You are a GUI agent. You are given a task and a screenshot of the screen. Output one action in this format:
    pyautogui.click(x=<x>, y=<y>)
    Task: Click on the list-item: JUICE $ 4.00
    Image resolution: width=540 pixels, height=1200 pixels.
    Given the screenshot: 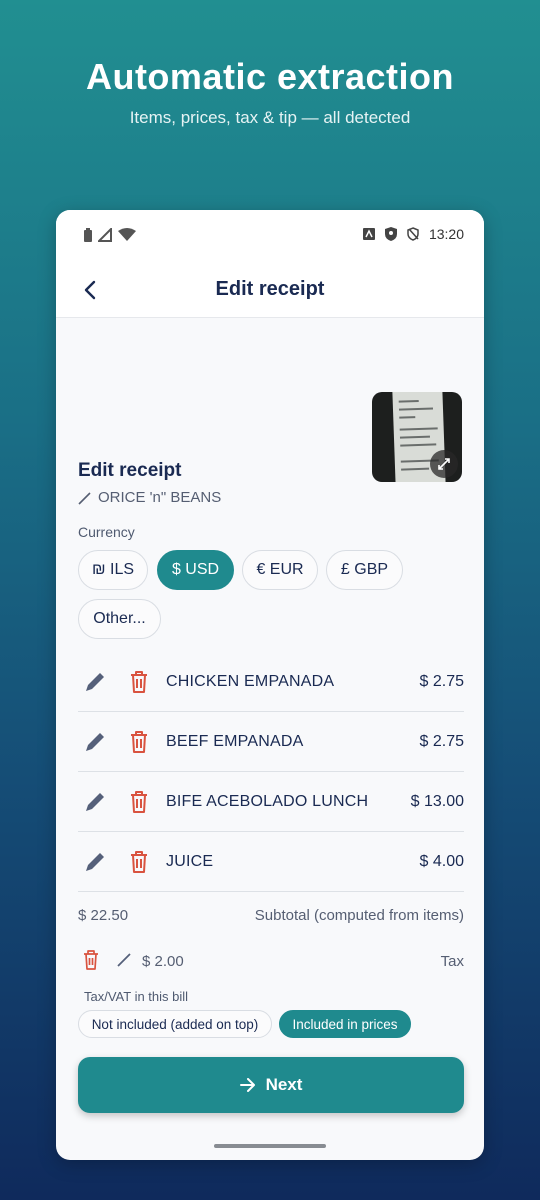 What is the action you would take?
    pyautogui.click(x=271, y=862)
    